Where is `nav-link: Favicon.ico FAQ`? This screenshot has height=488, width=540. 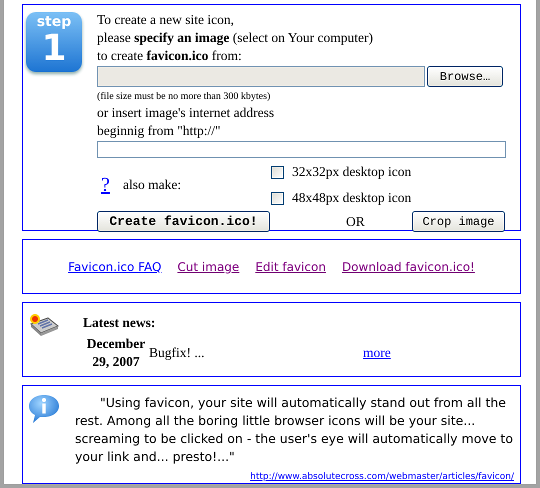 nav-link: Favicon.ico FAQ is located at coordinates (115, 267).